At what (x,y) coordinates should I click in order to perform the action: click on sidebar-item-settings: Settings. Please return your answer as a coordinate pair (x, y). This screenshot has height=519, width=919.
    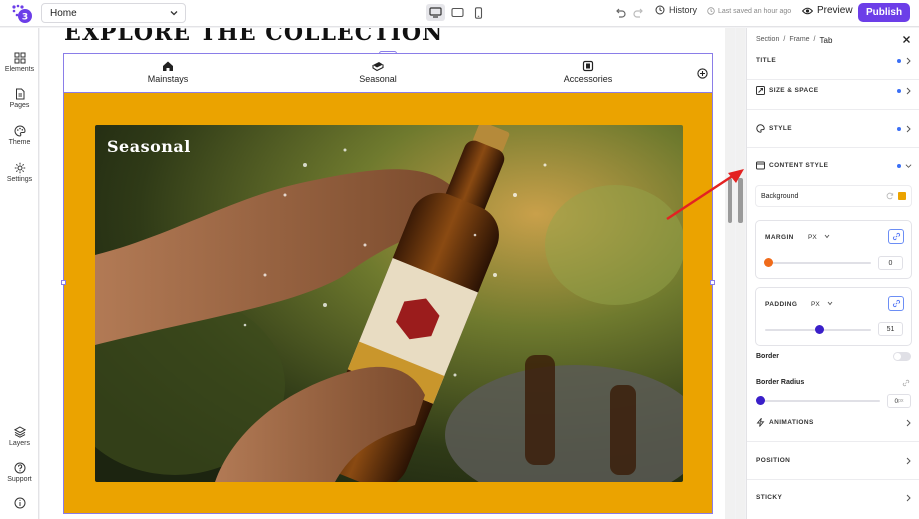
    Looking at the image, I should click on (19, 172).